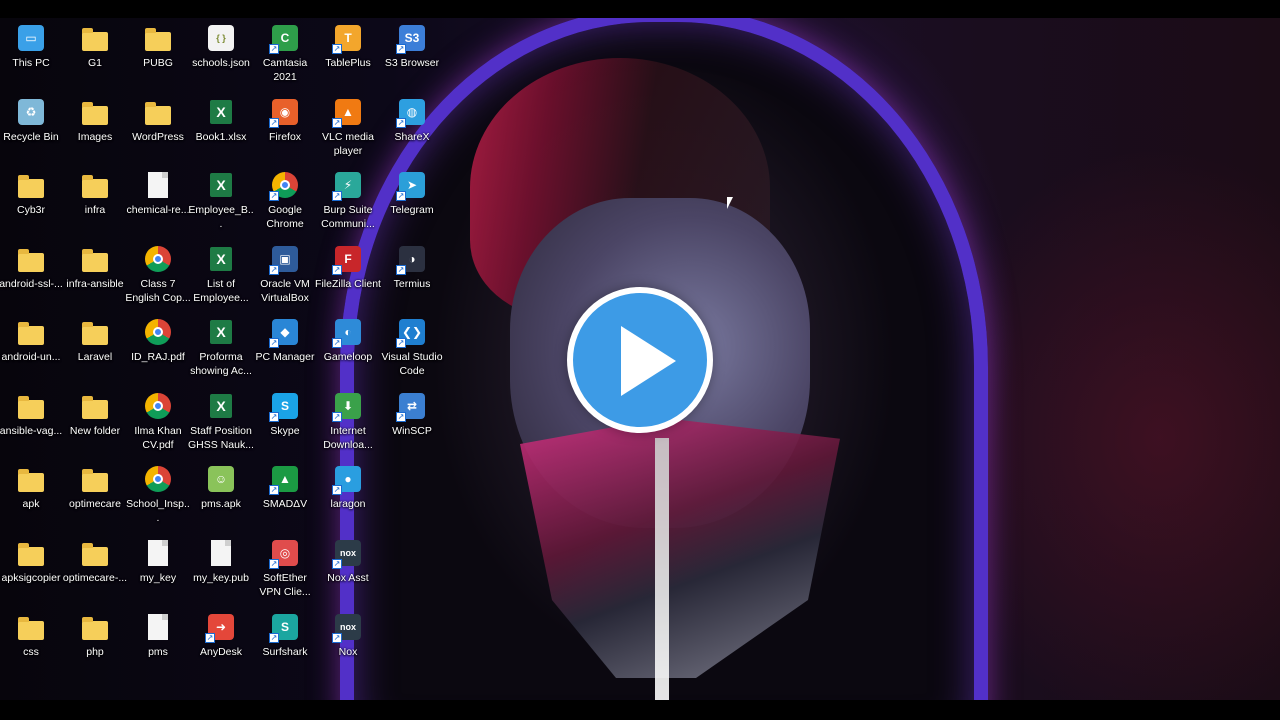 This screenshot has height=720, width=1280. What do you see at coordinates (412, 284) in the screenshot?
I see `desktop-icon-label: Termius` at bounding box center [412, 284].